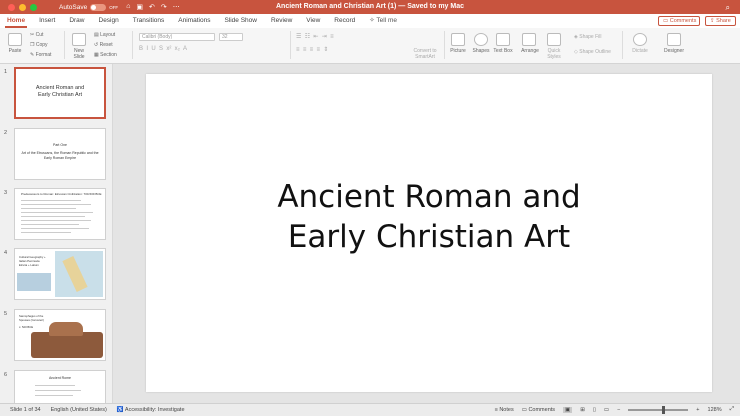  Describe the element at coordinates (33, 7) in the screenshot. I see `zoom-window-button` at that location.